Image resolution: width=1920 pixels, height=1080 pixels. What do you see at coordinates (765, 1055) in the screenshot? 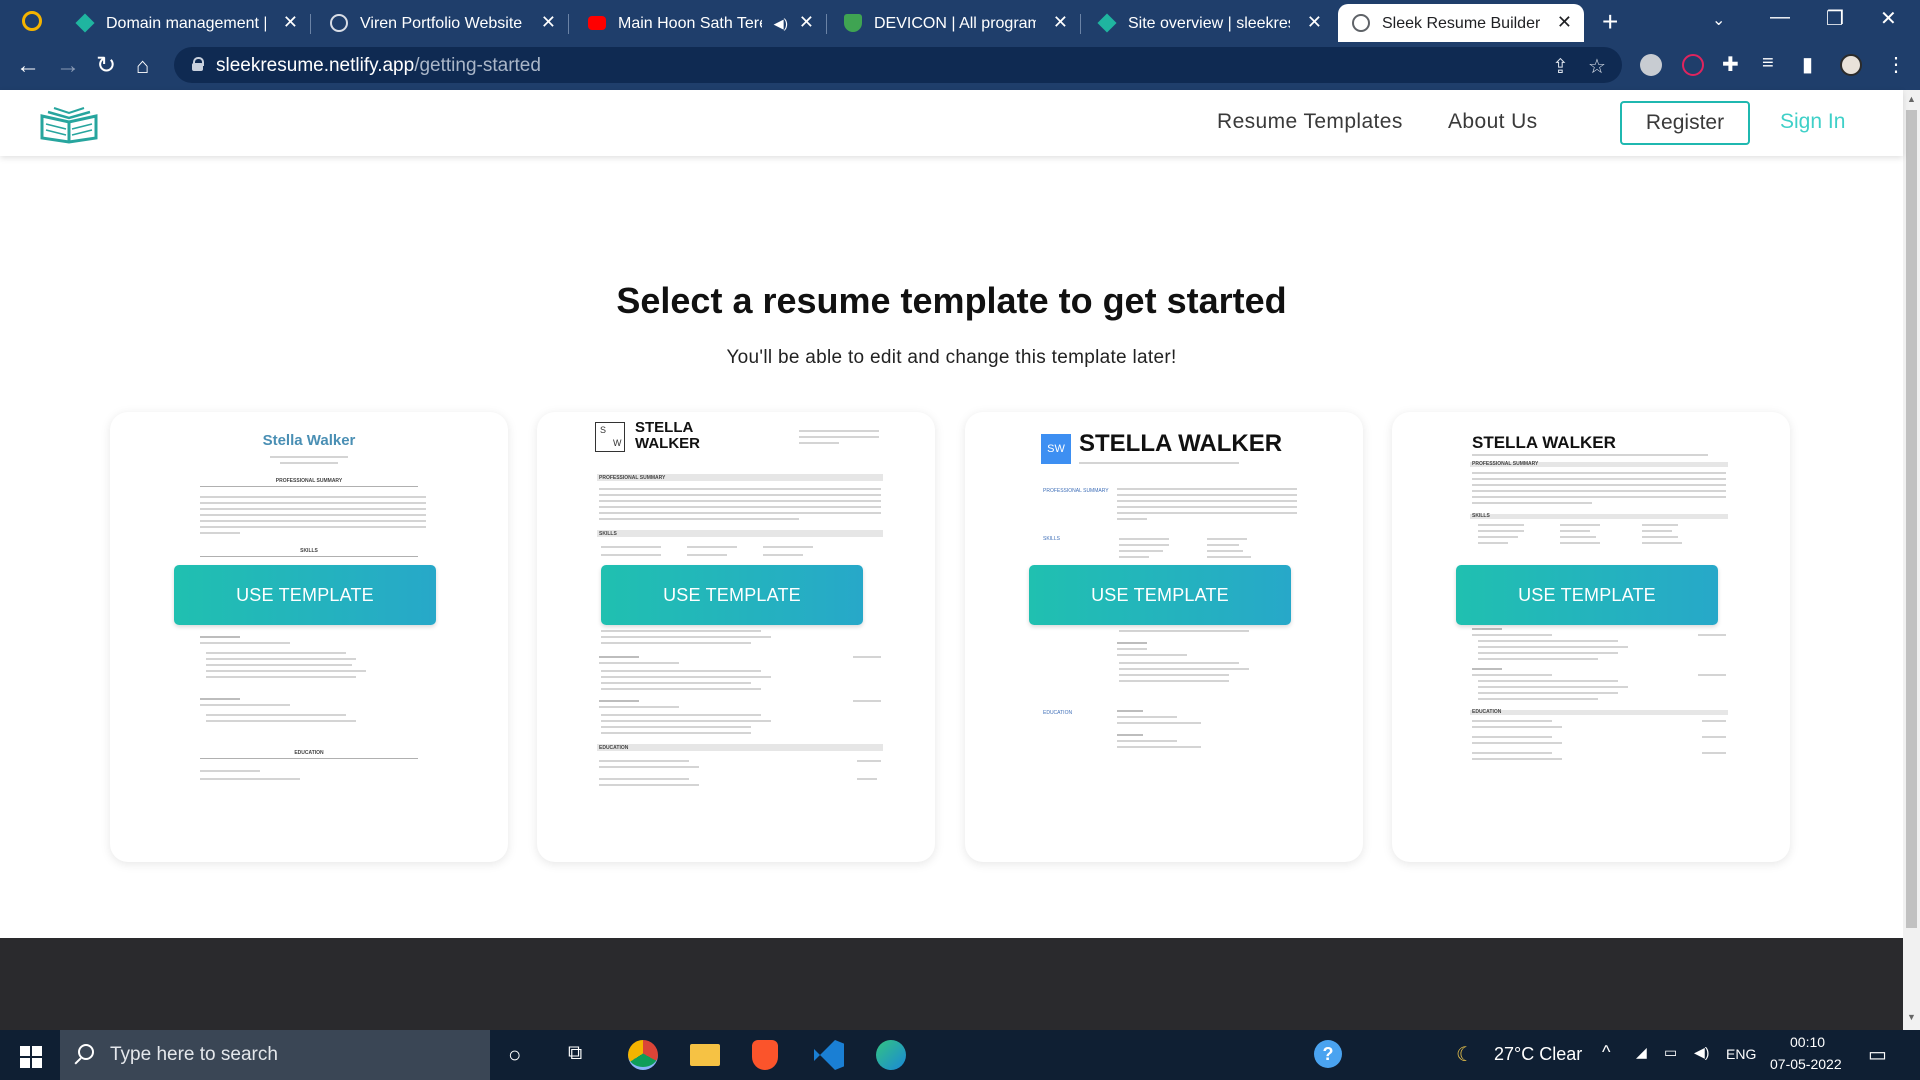
I see `brave-browser-icon` at bounding box center [765, 1055].